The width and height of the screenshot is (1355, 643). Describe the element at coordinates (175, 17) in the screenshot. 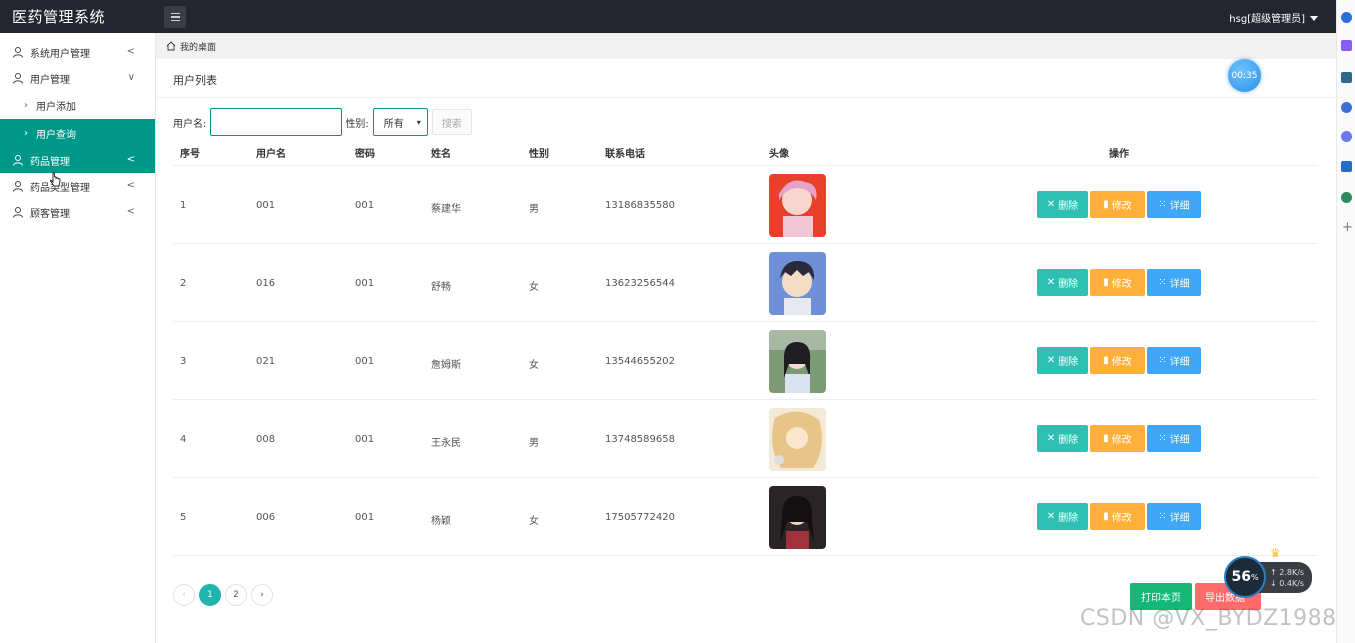

I see `menu-toggle-button` at that location.